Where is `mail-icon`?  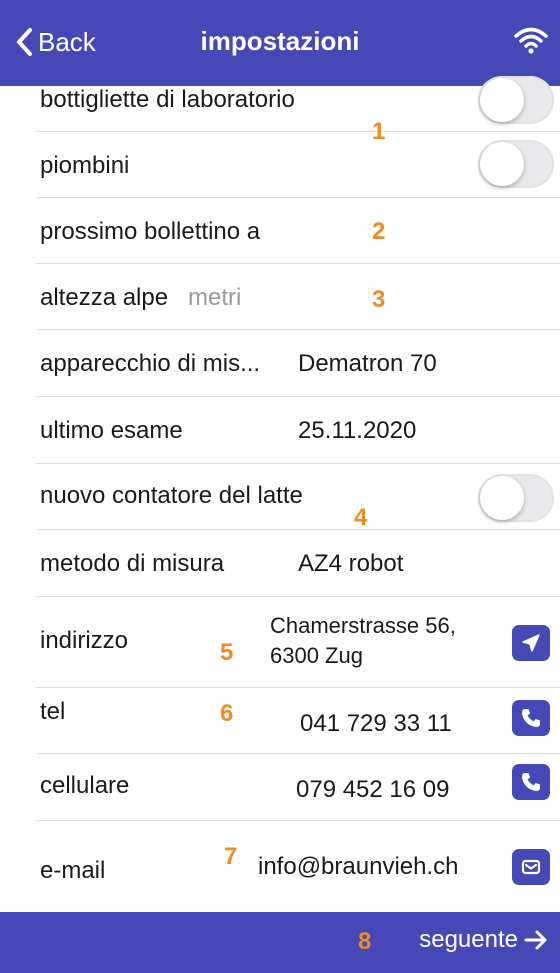 mail-icon is located at coordinates (531, 867).